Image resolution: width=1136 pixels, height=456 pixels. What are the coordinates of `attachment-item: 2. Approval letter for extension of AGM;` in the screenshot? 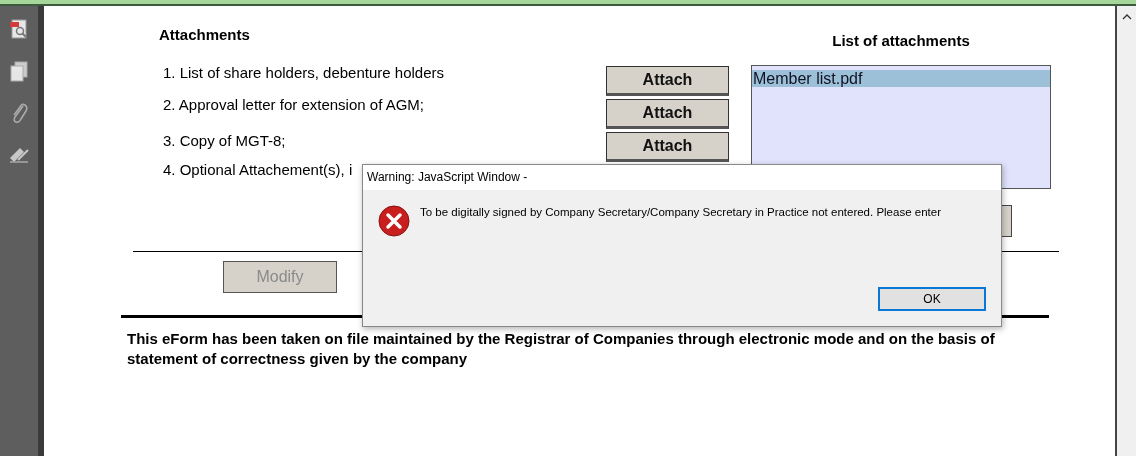 It's located at (293, 104).